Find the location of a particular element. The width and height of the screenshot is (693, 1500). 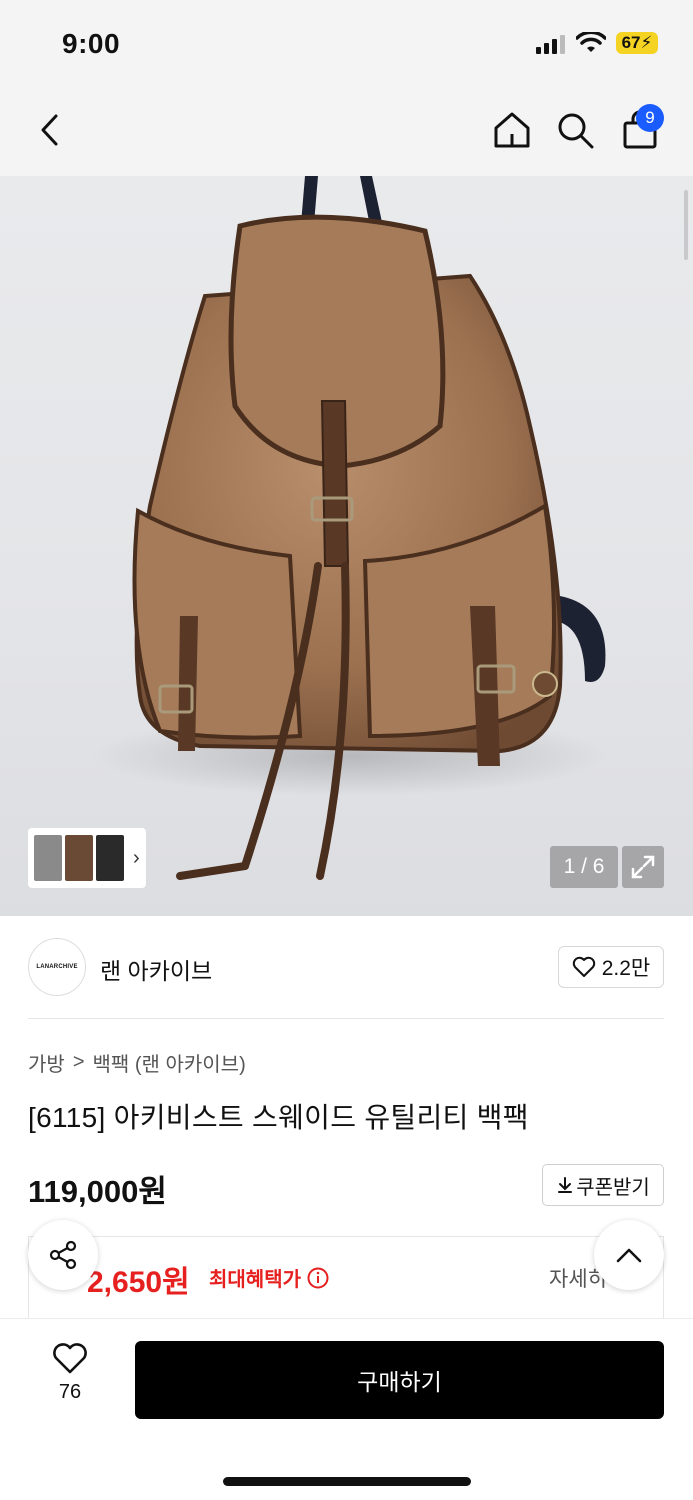

signal-icon is located at coordinates (550, 44).